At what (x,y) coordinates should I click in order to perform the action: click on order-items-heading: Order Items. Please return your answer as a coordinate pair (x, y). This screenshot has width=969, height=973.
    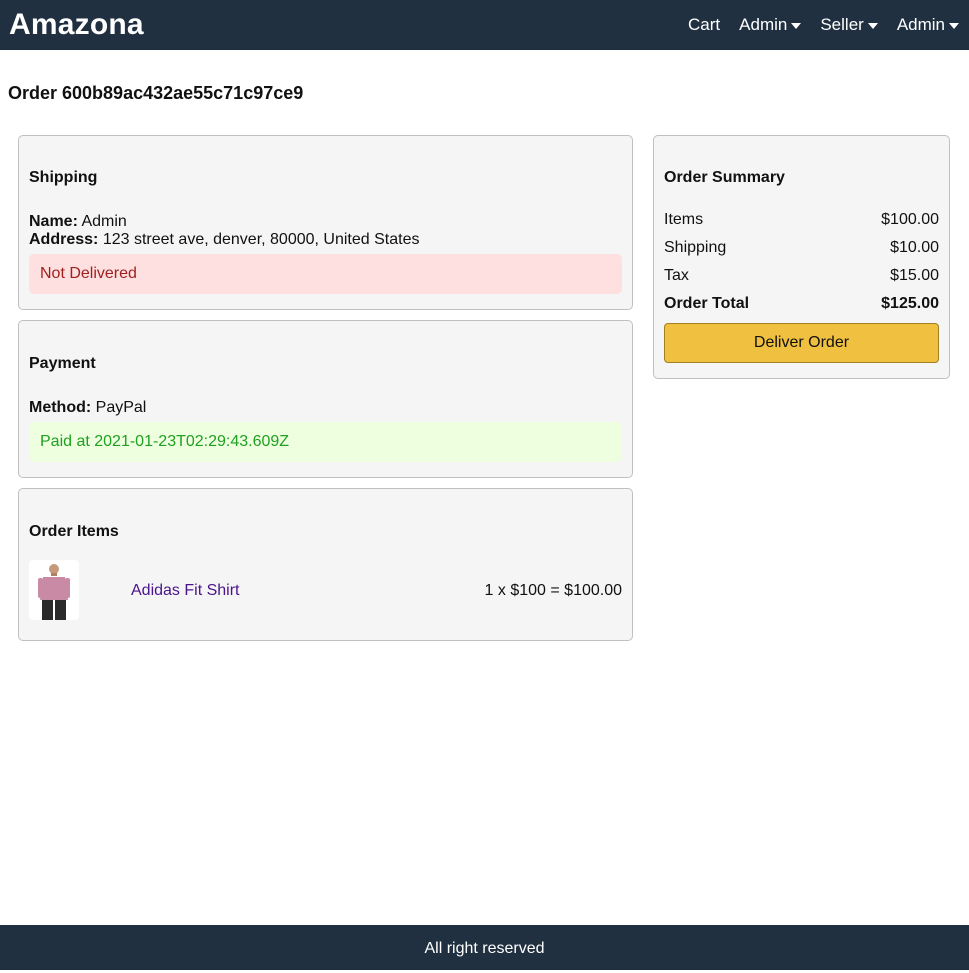
    Looking at the image, I should click on (74, 531).